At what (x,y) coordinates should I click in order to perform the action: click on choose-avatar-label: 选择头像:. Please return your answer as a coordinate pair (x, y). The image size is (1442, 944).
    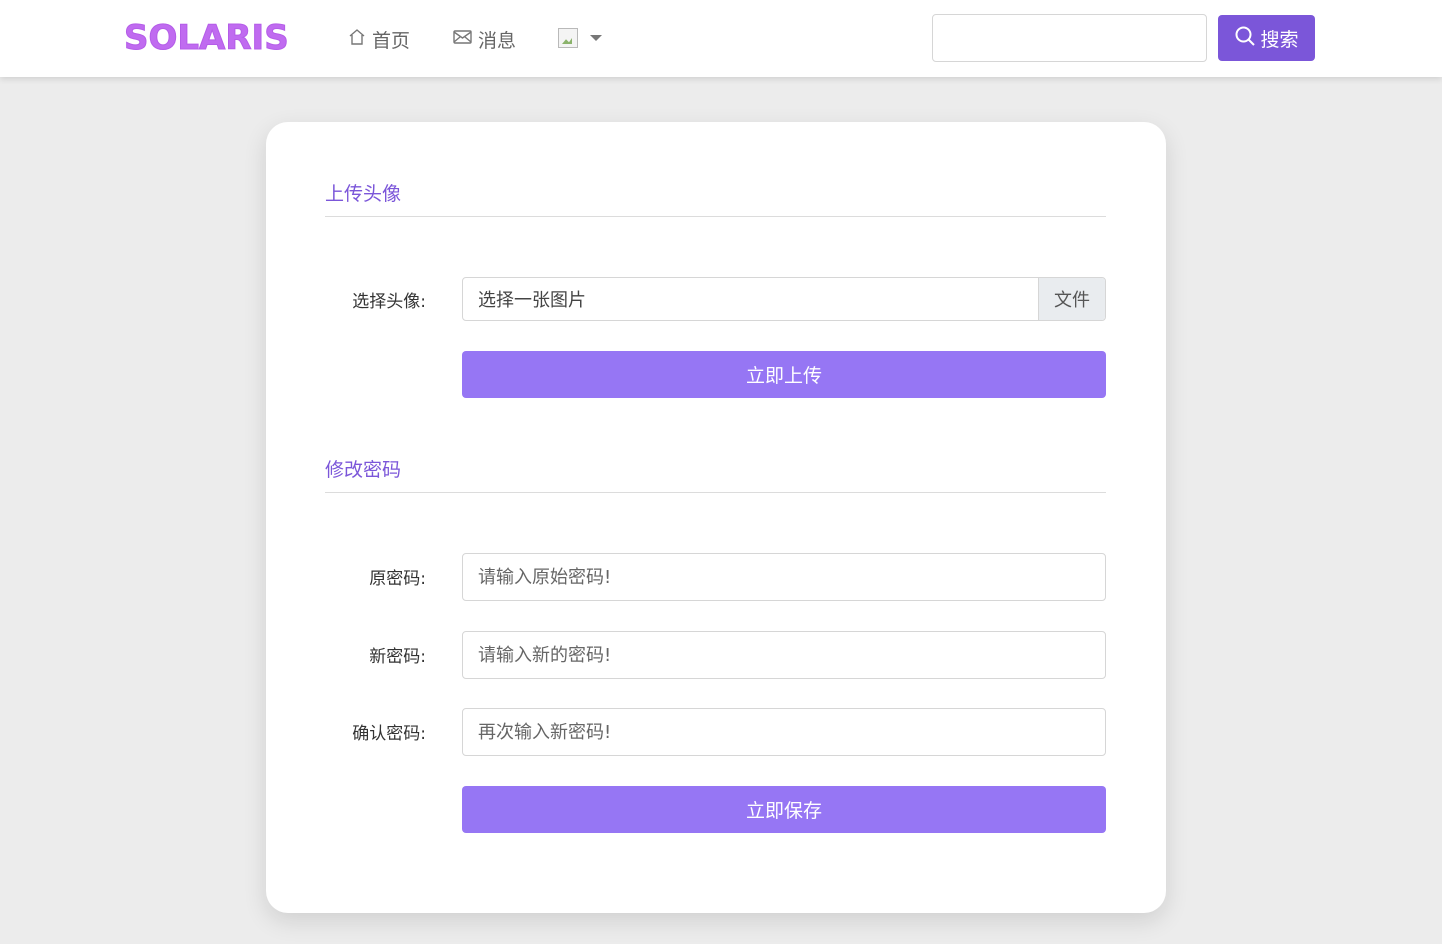
    Looking at the image, I should click on (389, 302).